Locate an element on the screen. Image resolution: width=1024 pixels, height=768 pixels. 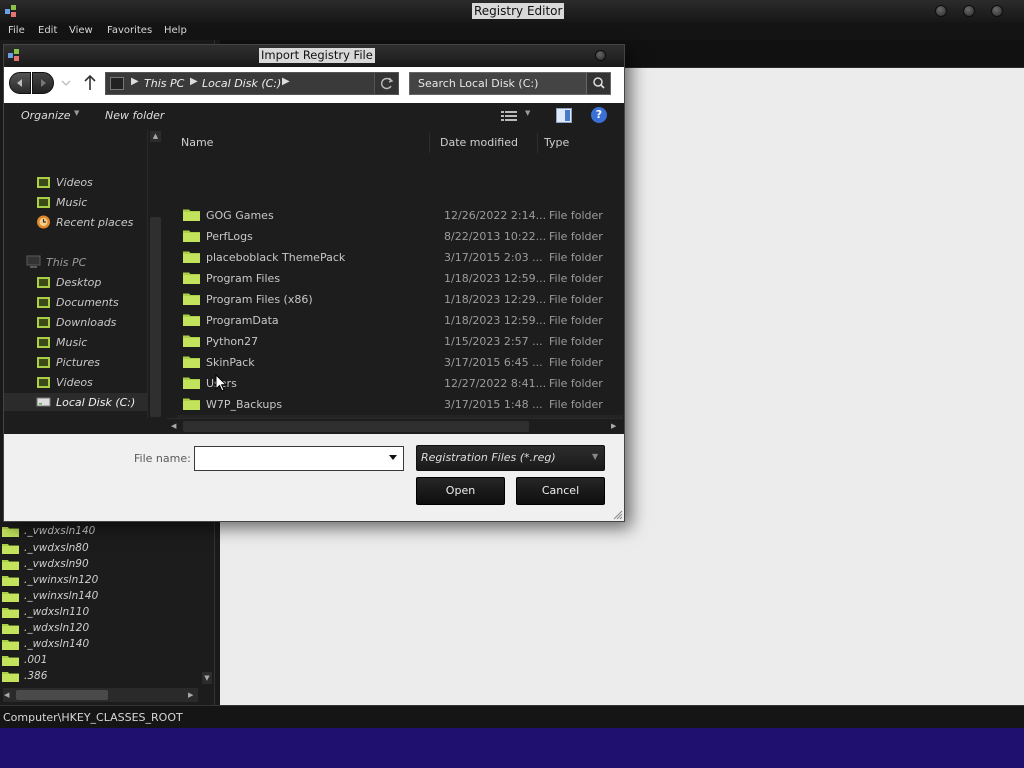
cancel-button: Cancel is located at coordinates (560, 491).